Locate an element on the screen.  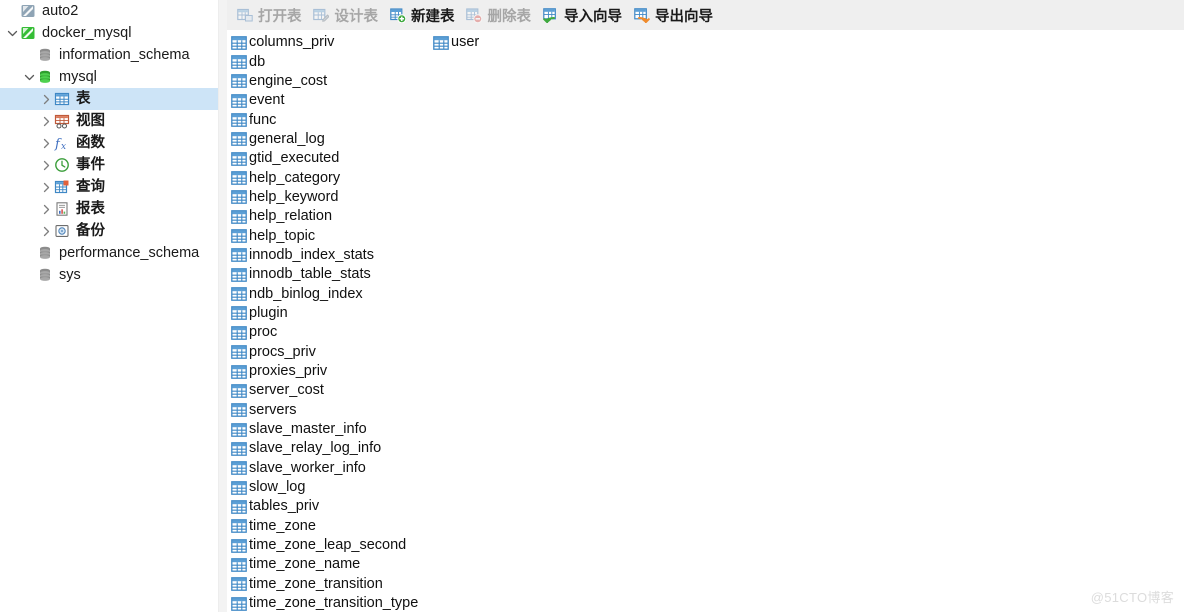
tree-item-performance_schema: performance_schema is located at coordinates (109, 253).